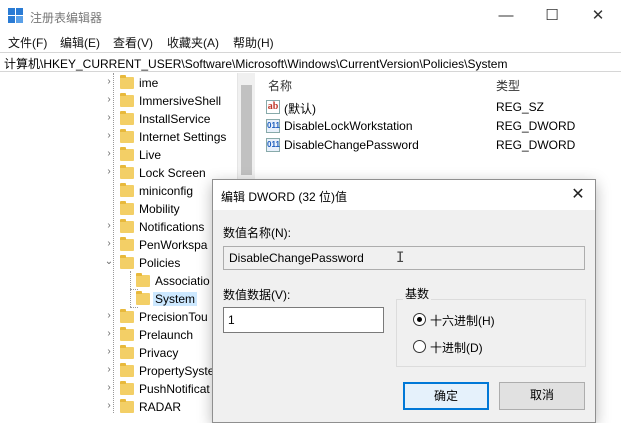 The image size is (621, 423). I want to click on tree-node-label: Lock Screen, so click(172, 173).